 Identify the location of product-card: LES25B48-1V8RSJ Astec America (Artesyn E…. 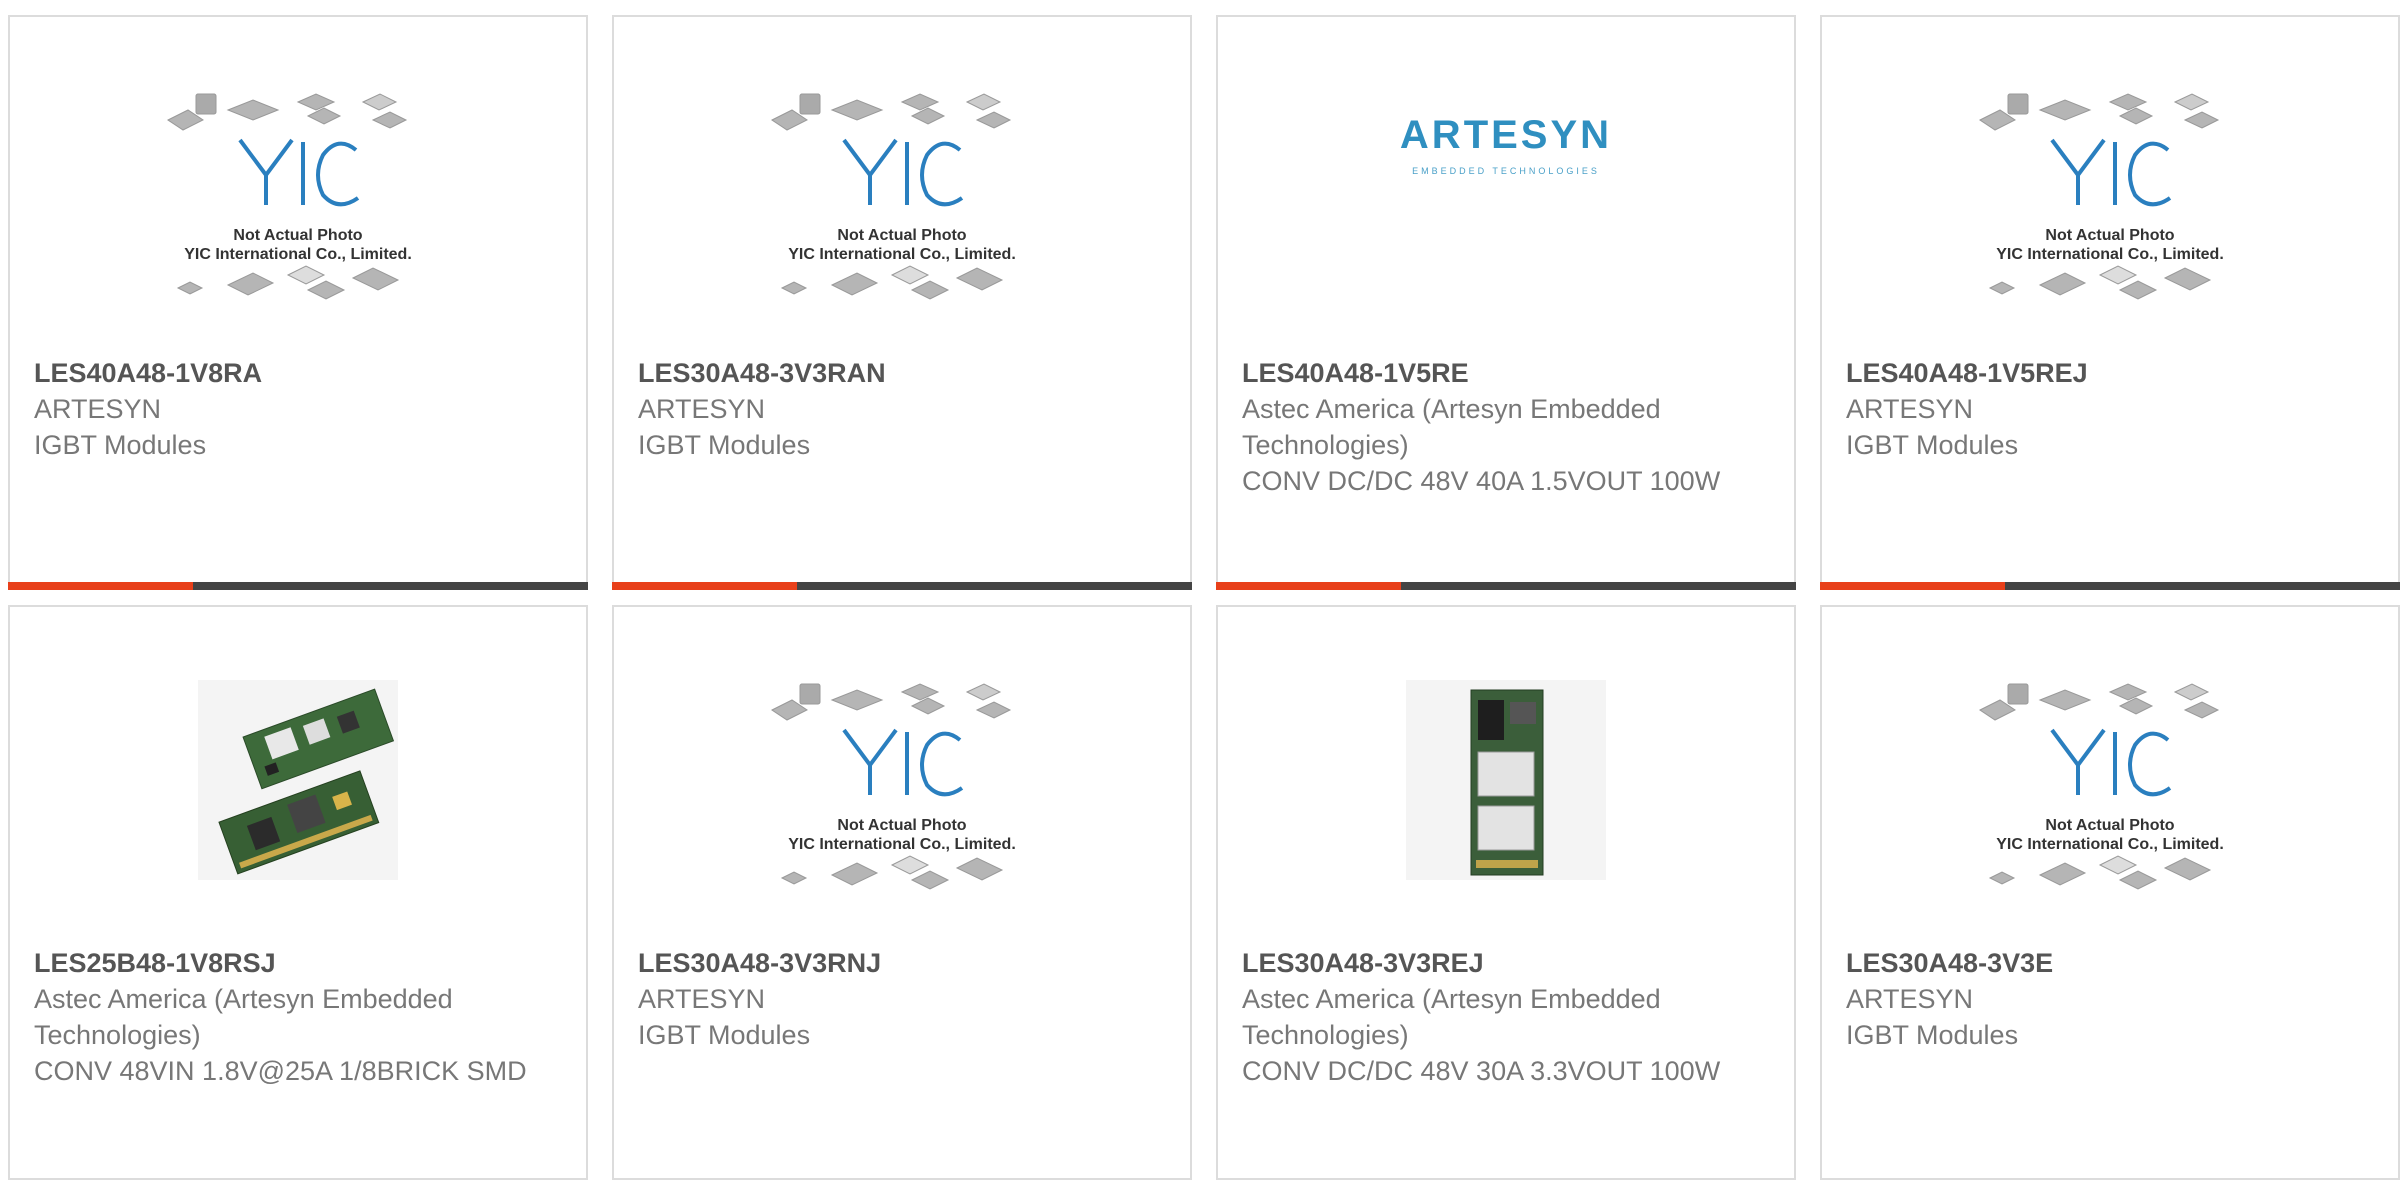
(298, 892).